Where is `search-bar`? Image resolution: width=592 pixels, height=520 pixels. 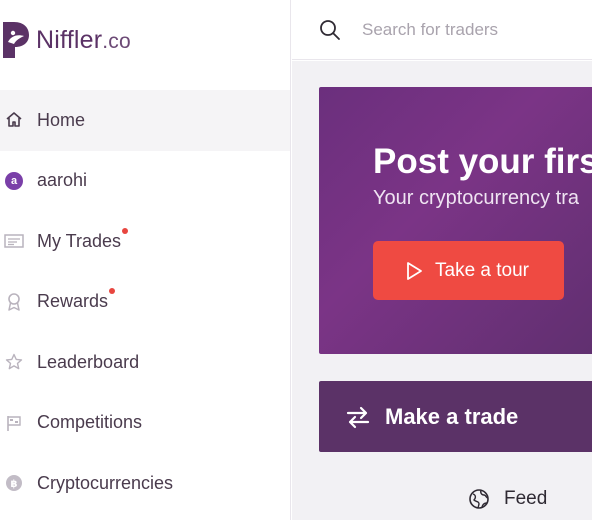 search-bar is located at coordinates (442, 30).